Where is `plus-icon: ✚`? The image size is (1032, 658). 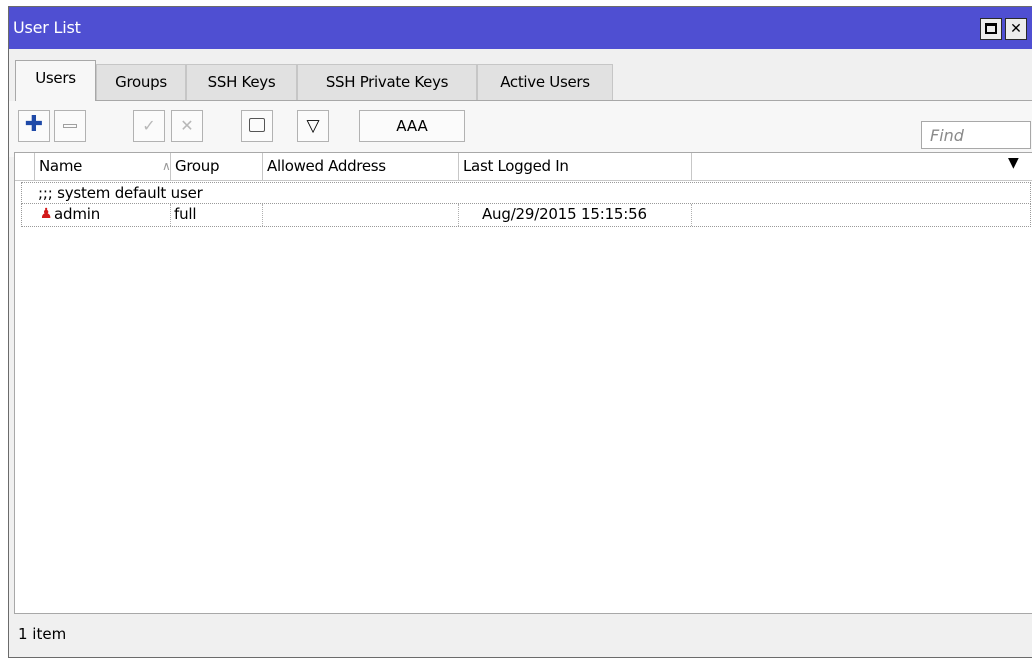 plus-icon: ✚ is located at coordinates (34, 124).